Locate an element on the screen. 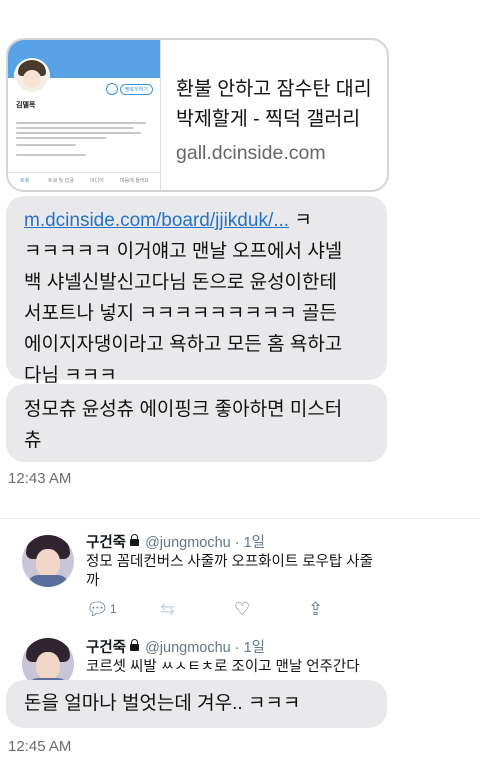  profile-tabs: 트윗 트윗 및 답글 미디어 마음에 들어요 is located at coordinates (84, 181).